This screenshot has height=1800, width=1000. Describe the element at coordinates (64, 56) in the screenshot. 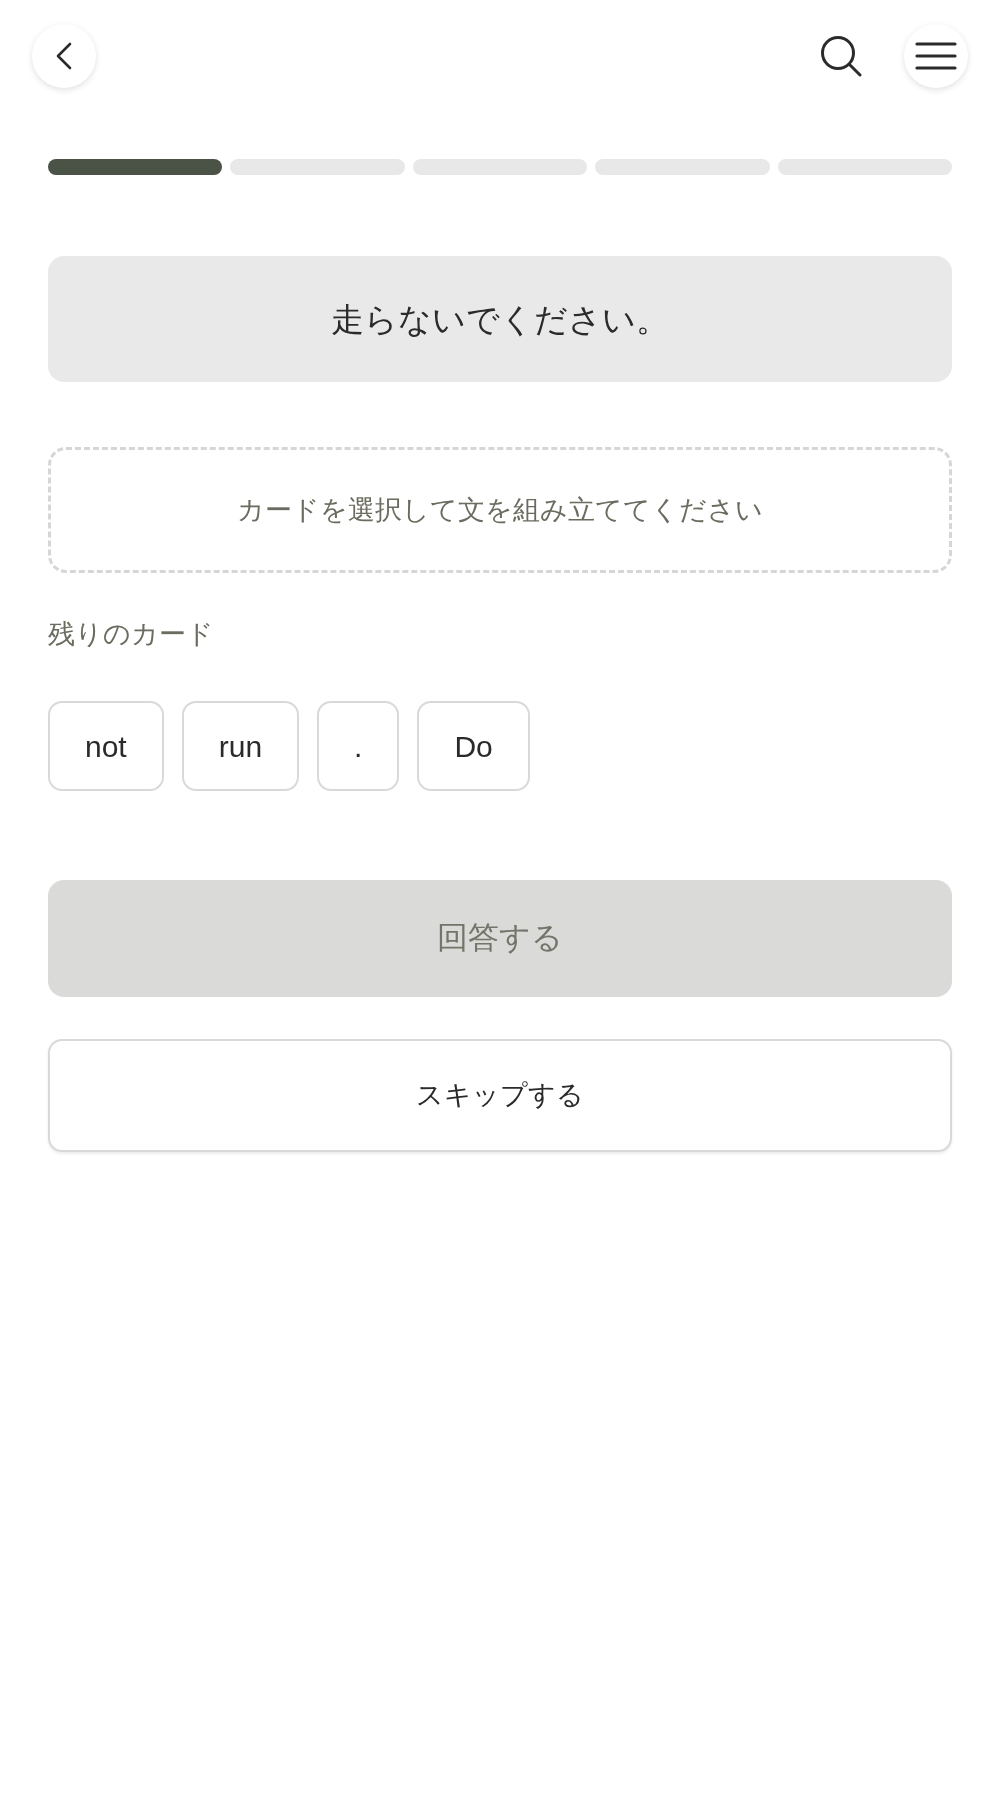

I see `chevron-left-icon` at that location.